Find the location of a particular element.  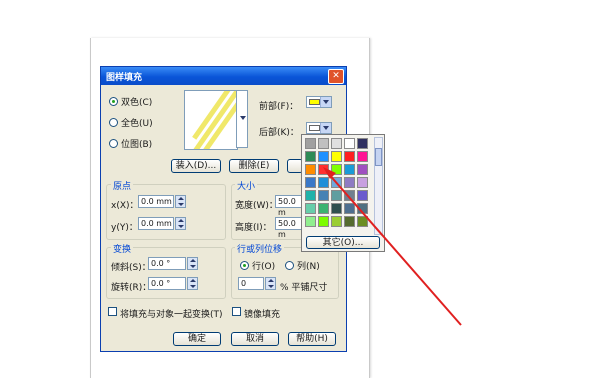

annotation-arrow-line is located at coordinates (394, 248).